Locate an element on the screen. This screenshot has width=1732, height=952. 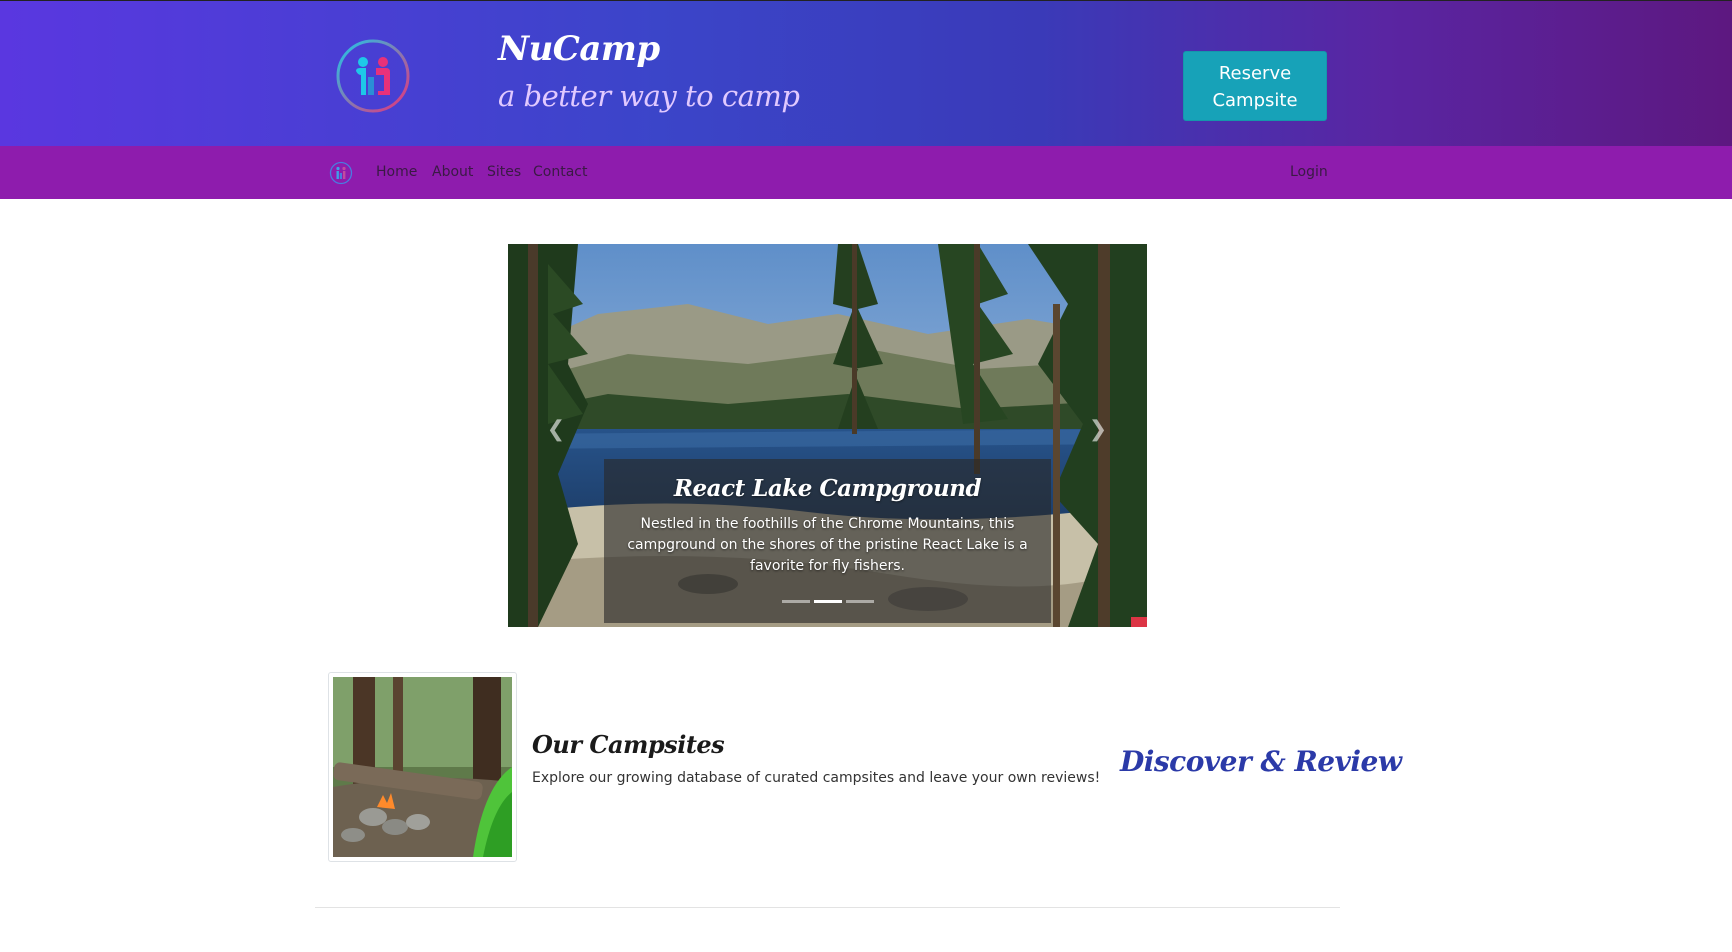
nav-item-contact: Contact is located at coordinates (560, 172).